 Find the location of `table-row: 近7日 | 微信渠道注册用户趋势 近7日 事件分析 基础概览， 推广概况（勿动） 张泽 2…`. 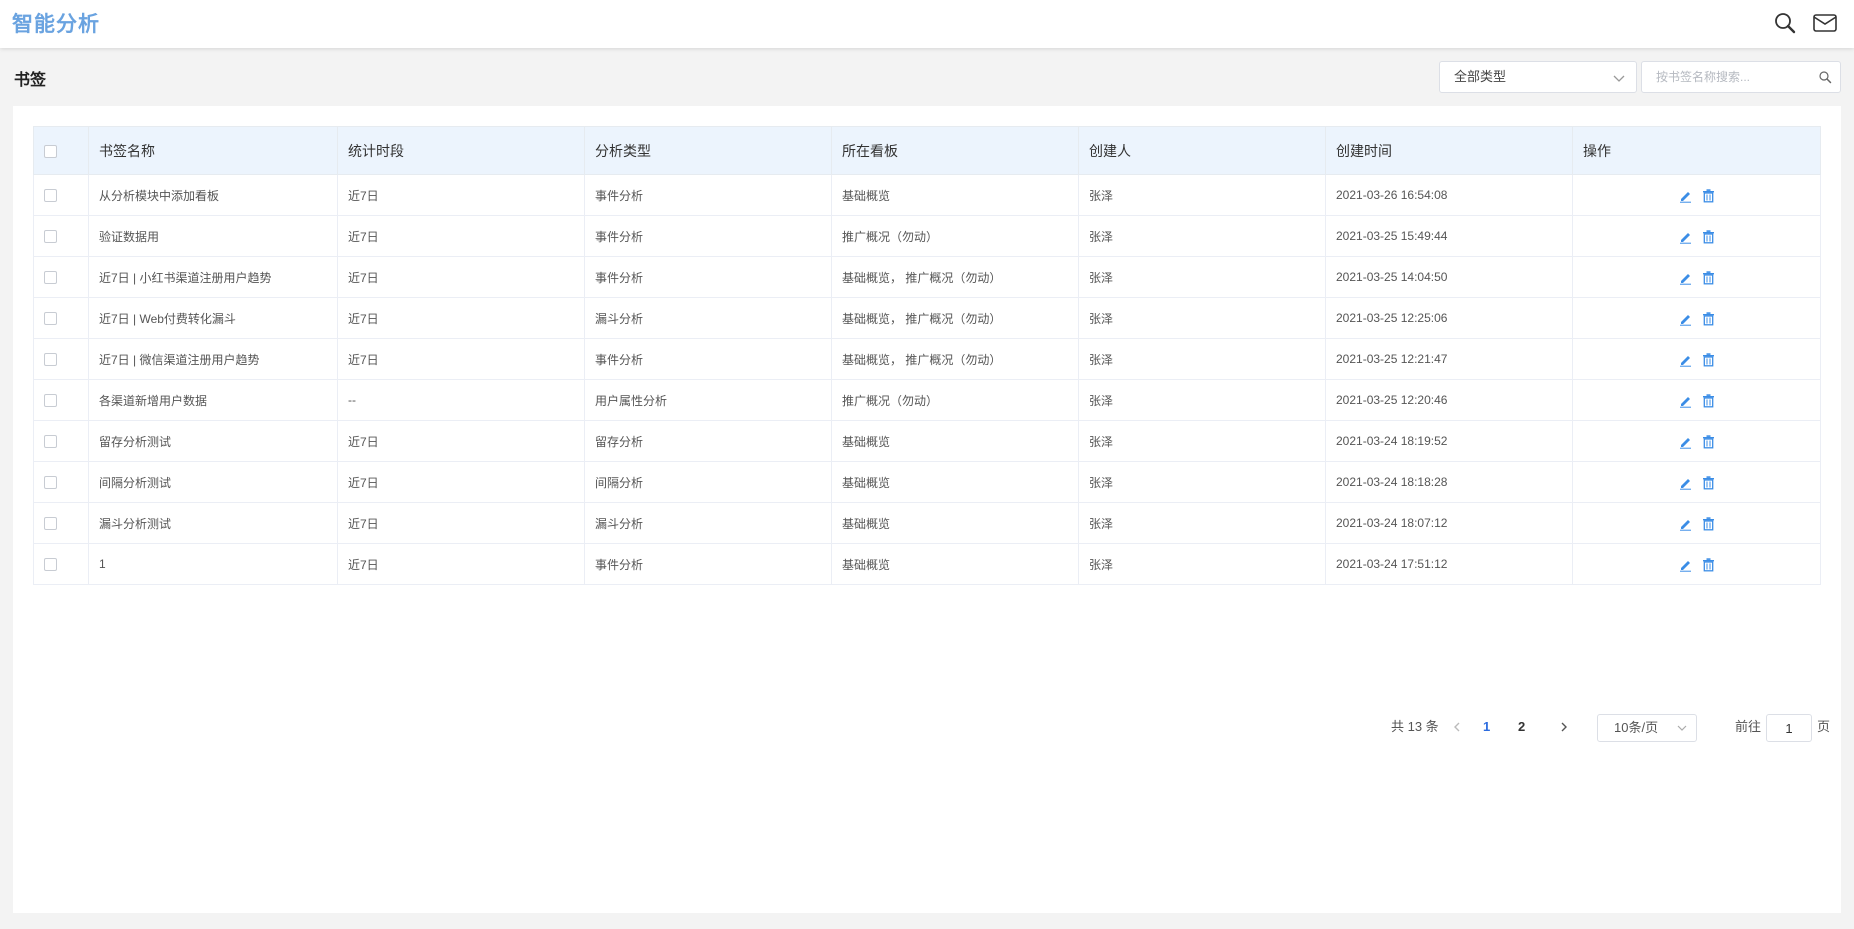

table-row: 近7日 | 微信渠道注册用户趋势 近7日 事件分析 基础概览， 推广概况（勿动） 张泽 2… is located at coordinates (927, 359).